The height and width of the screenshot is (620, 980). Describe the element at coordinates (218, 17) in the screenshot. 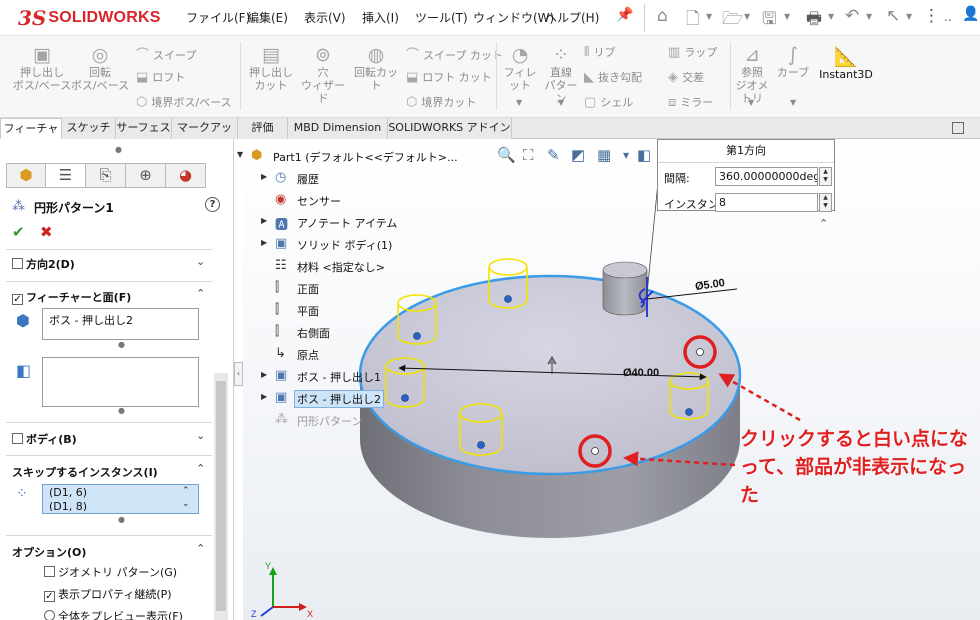

I see `menu-file: ファイル(F)` at that location.